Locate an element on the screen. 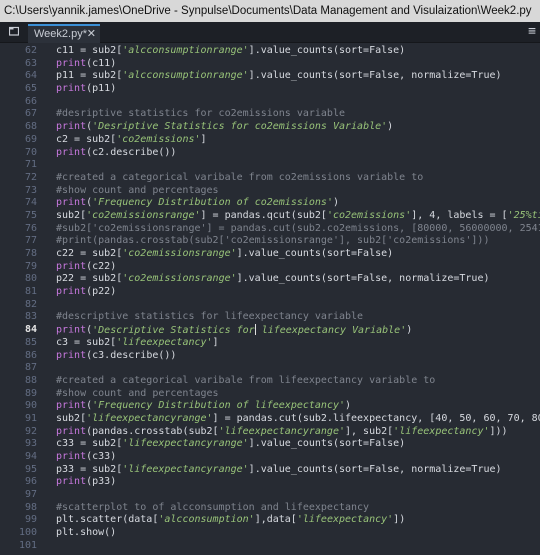  code-line: 101 is located at coordinates (270, 546).